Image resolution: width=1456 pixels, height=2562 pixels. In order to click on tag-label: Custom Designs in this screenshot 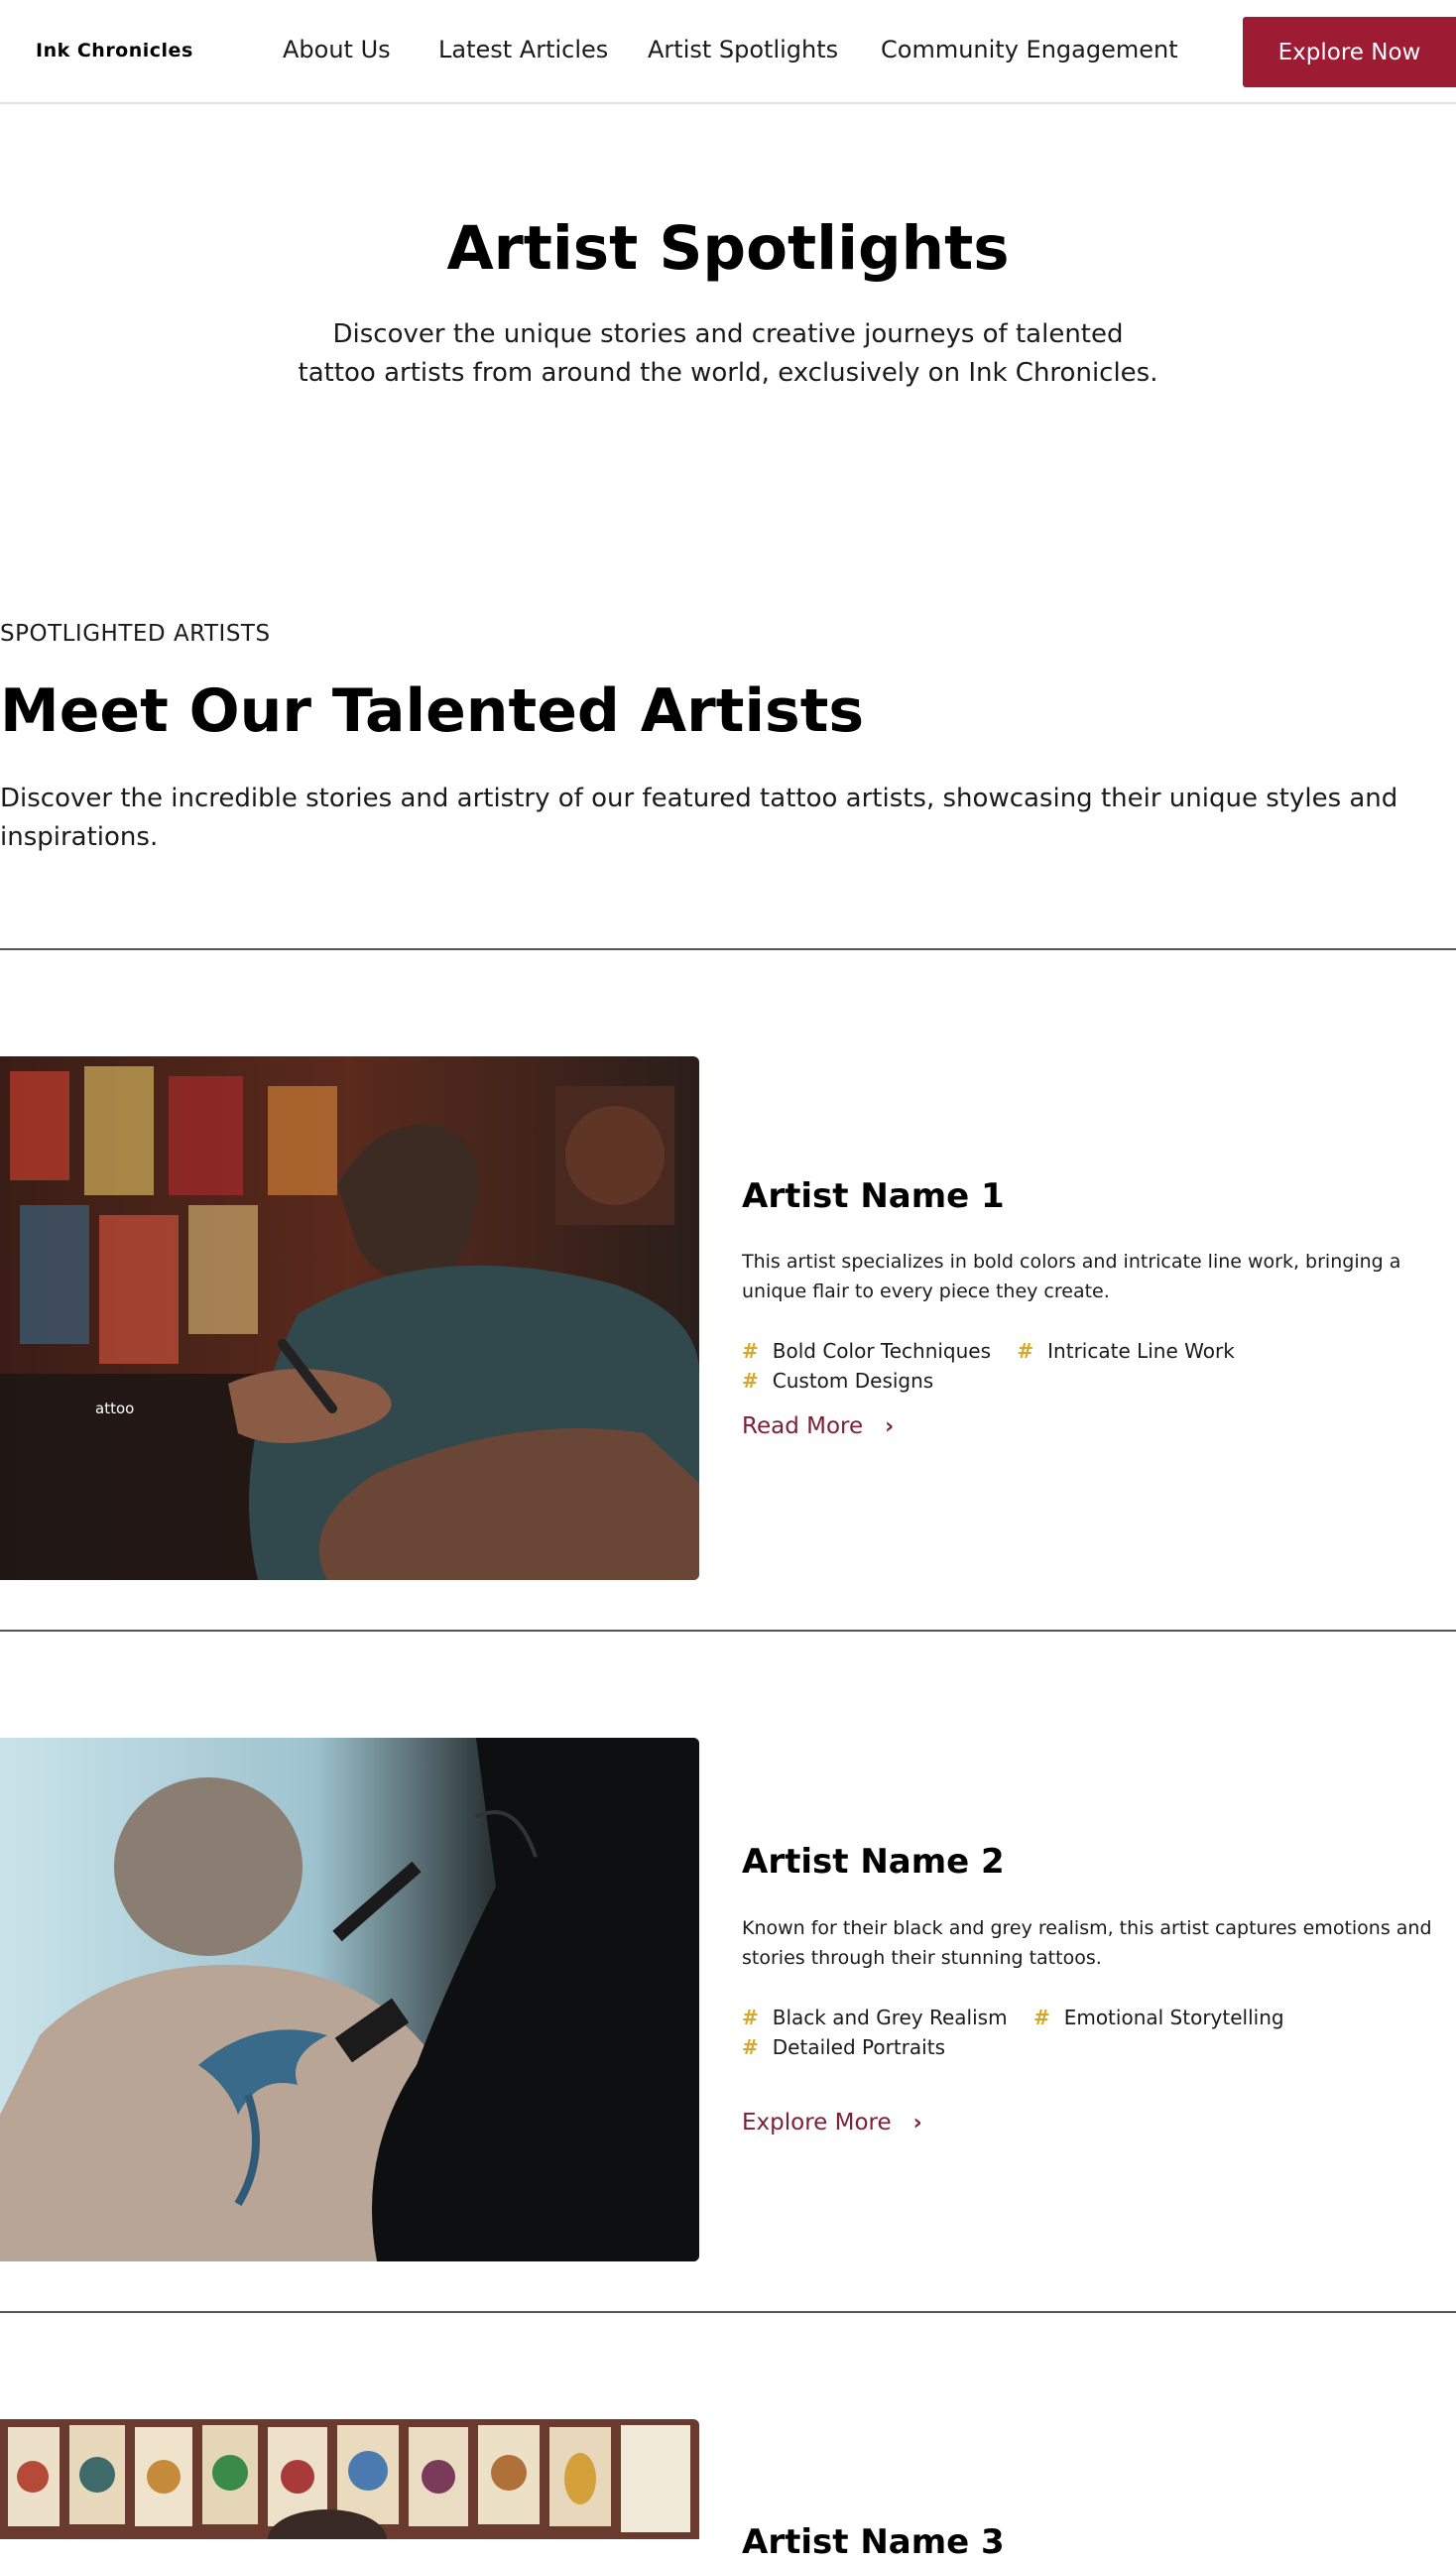, I will do `click(853, 1381)`.